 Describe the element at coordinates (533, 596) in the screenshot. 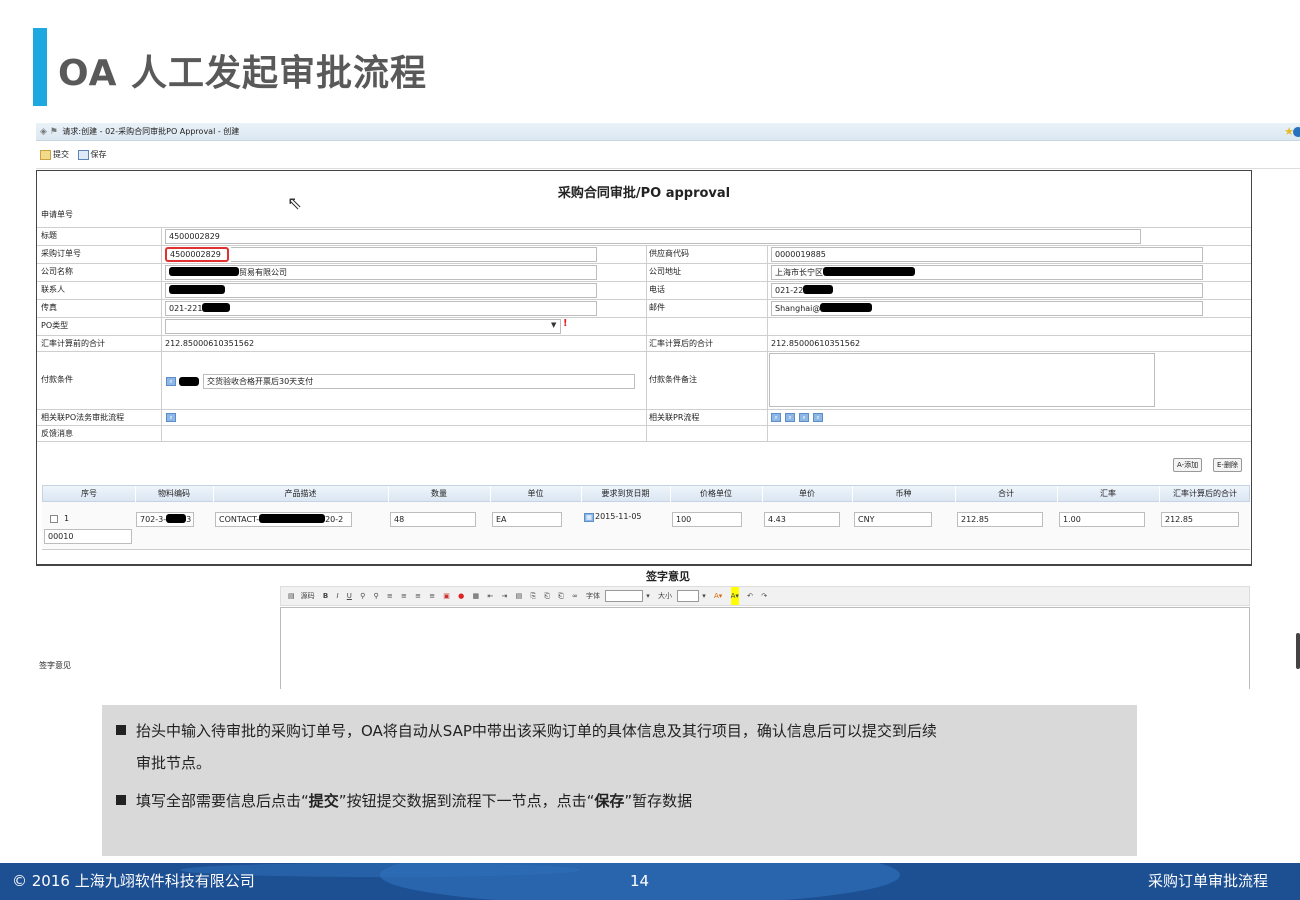

I see `copy-icon: ⎘` at that location.